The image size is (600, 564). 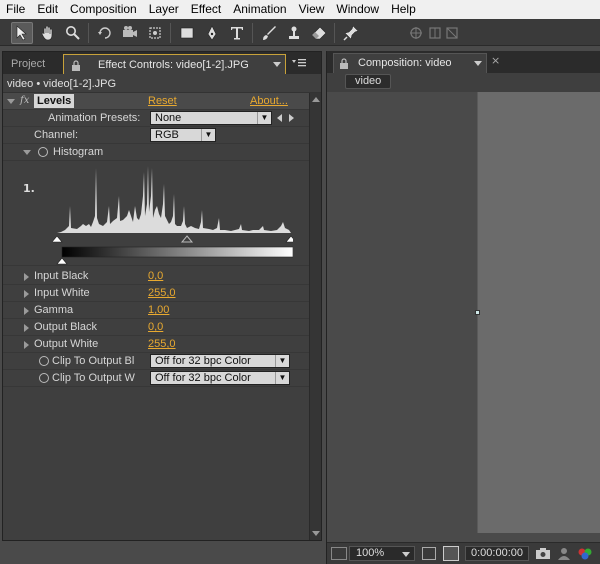 I want to click on param-row-output-black: Output Black 0,0, so click(x=156, y=327).